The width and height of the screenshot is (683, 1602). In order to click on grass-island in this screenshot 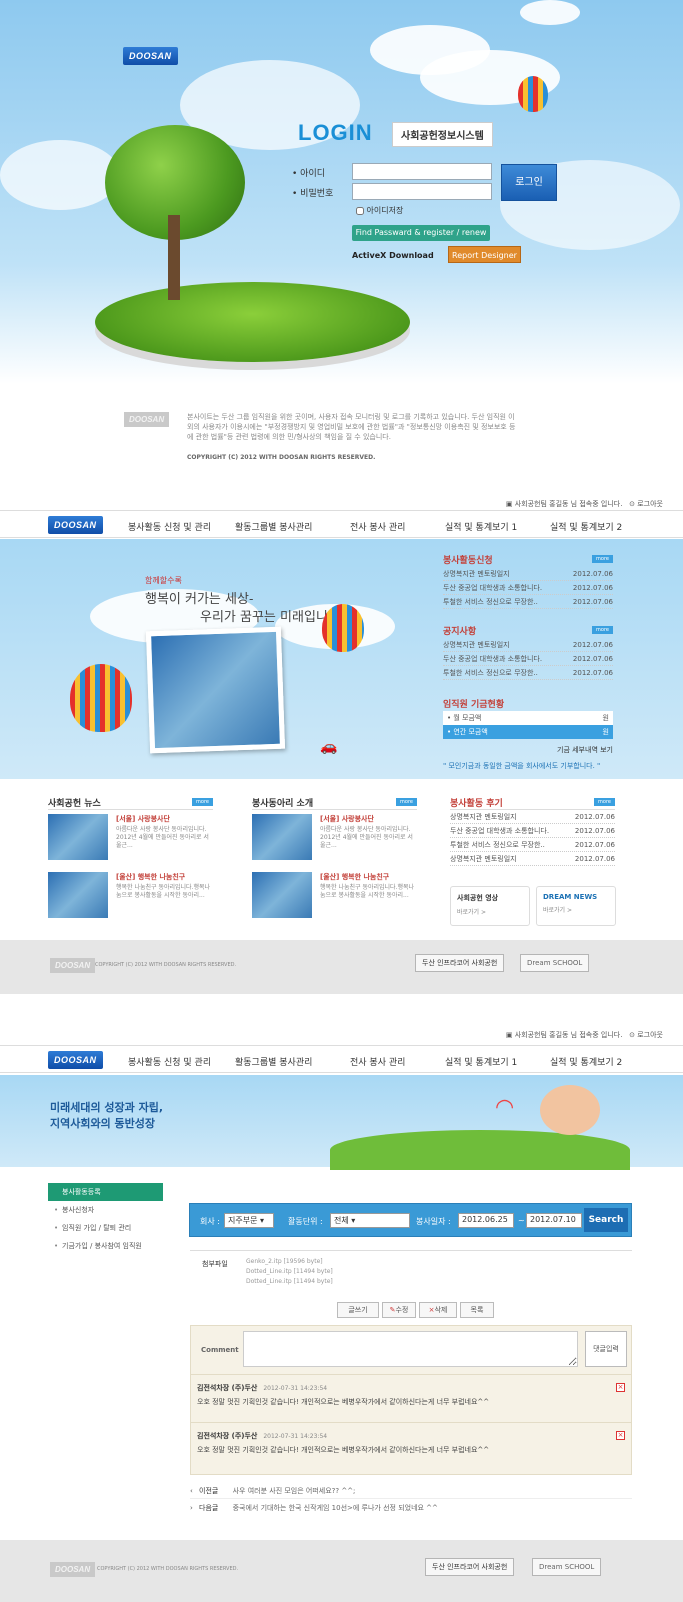, I will do `click(252, 322)`.